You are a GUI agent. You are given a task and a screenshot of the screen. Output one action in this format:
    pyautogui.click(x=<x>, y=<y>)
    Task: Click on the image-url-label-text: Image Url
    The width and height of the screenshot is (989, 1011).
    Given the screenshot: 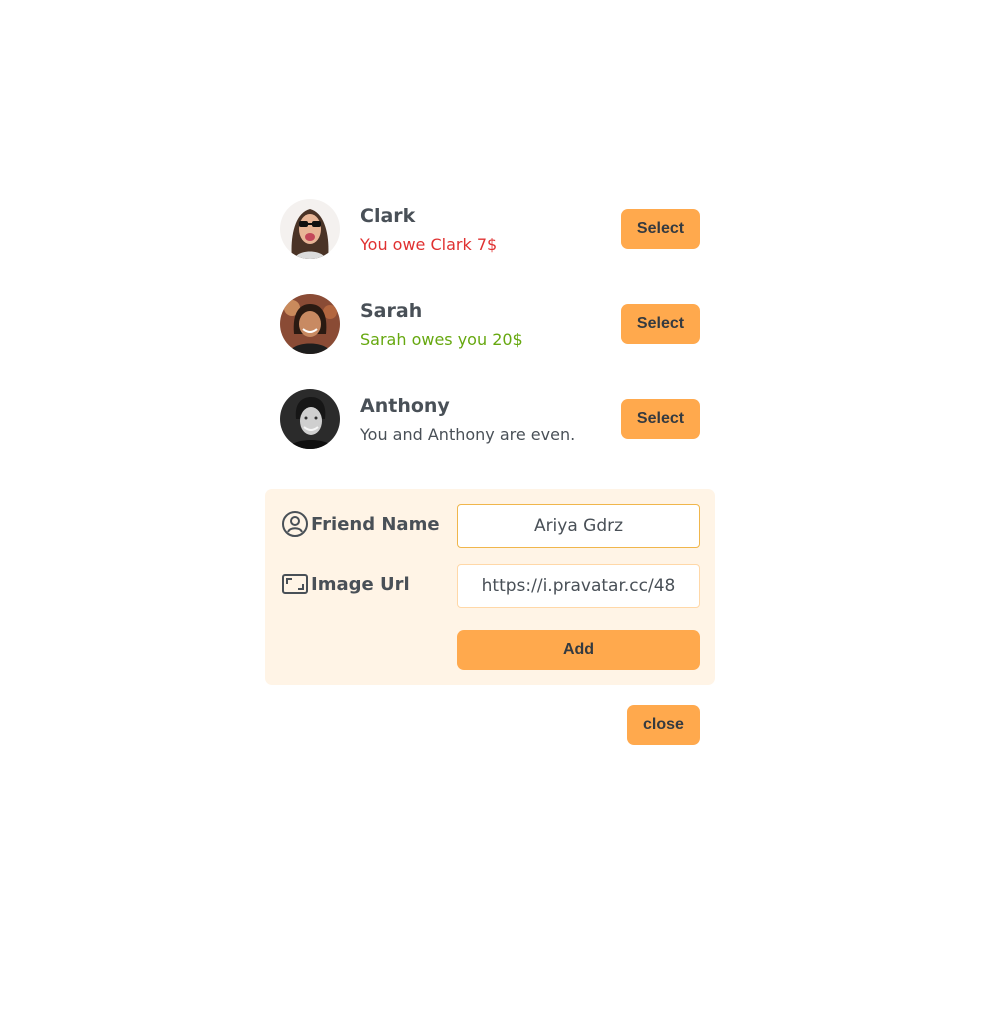 What is the action you would take?
    pyautogui.click(x=360, y=584)
    